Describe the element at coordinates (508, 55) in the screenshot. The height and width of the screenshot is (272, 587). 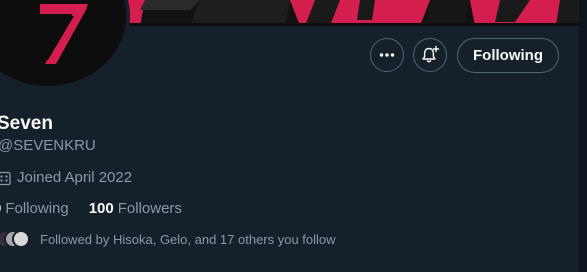
I see `following-button: Following` at that location.